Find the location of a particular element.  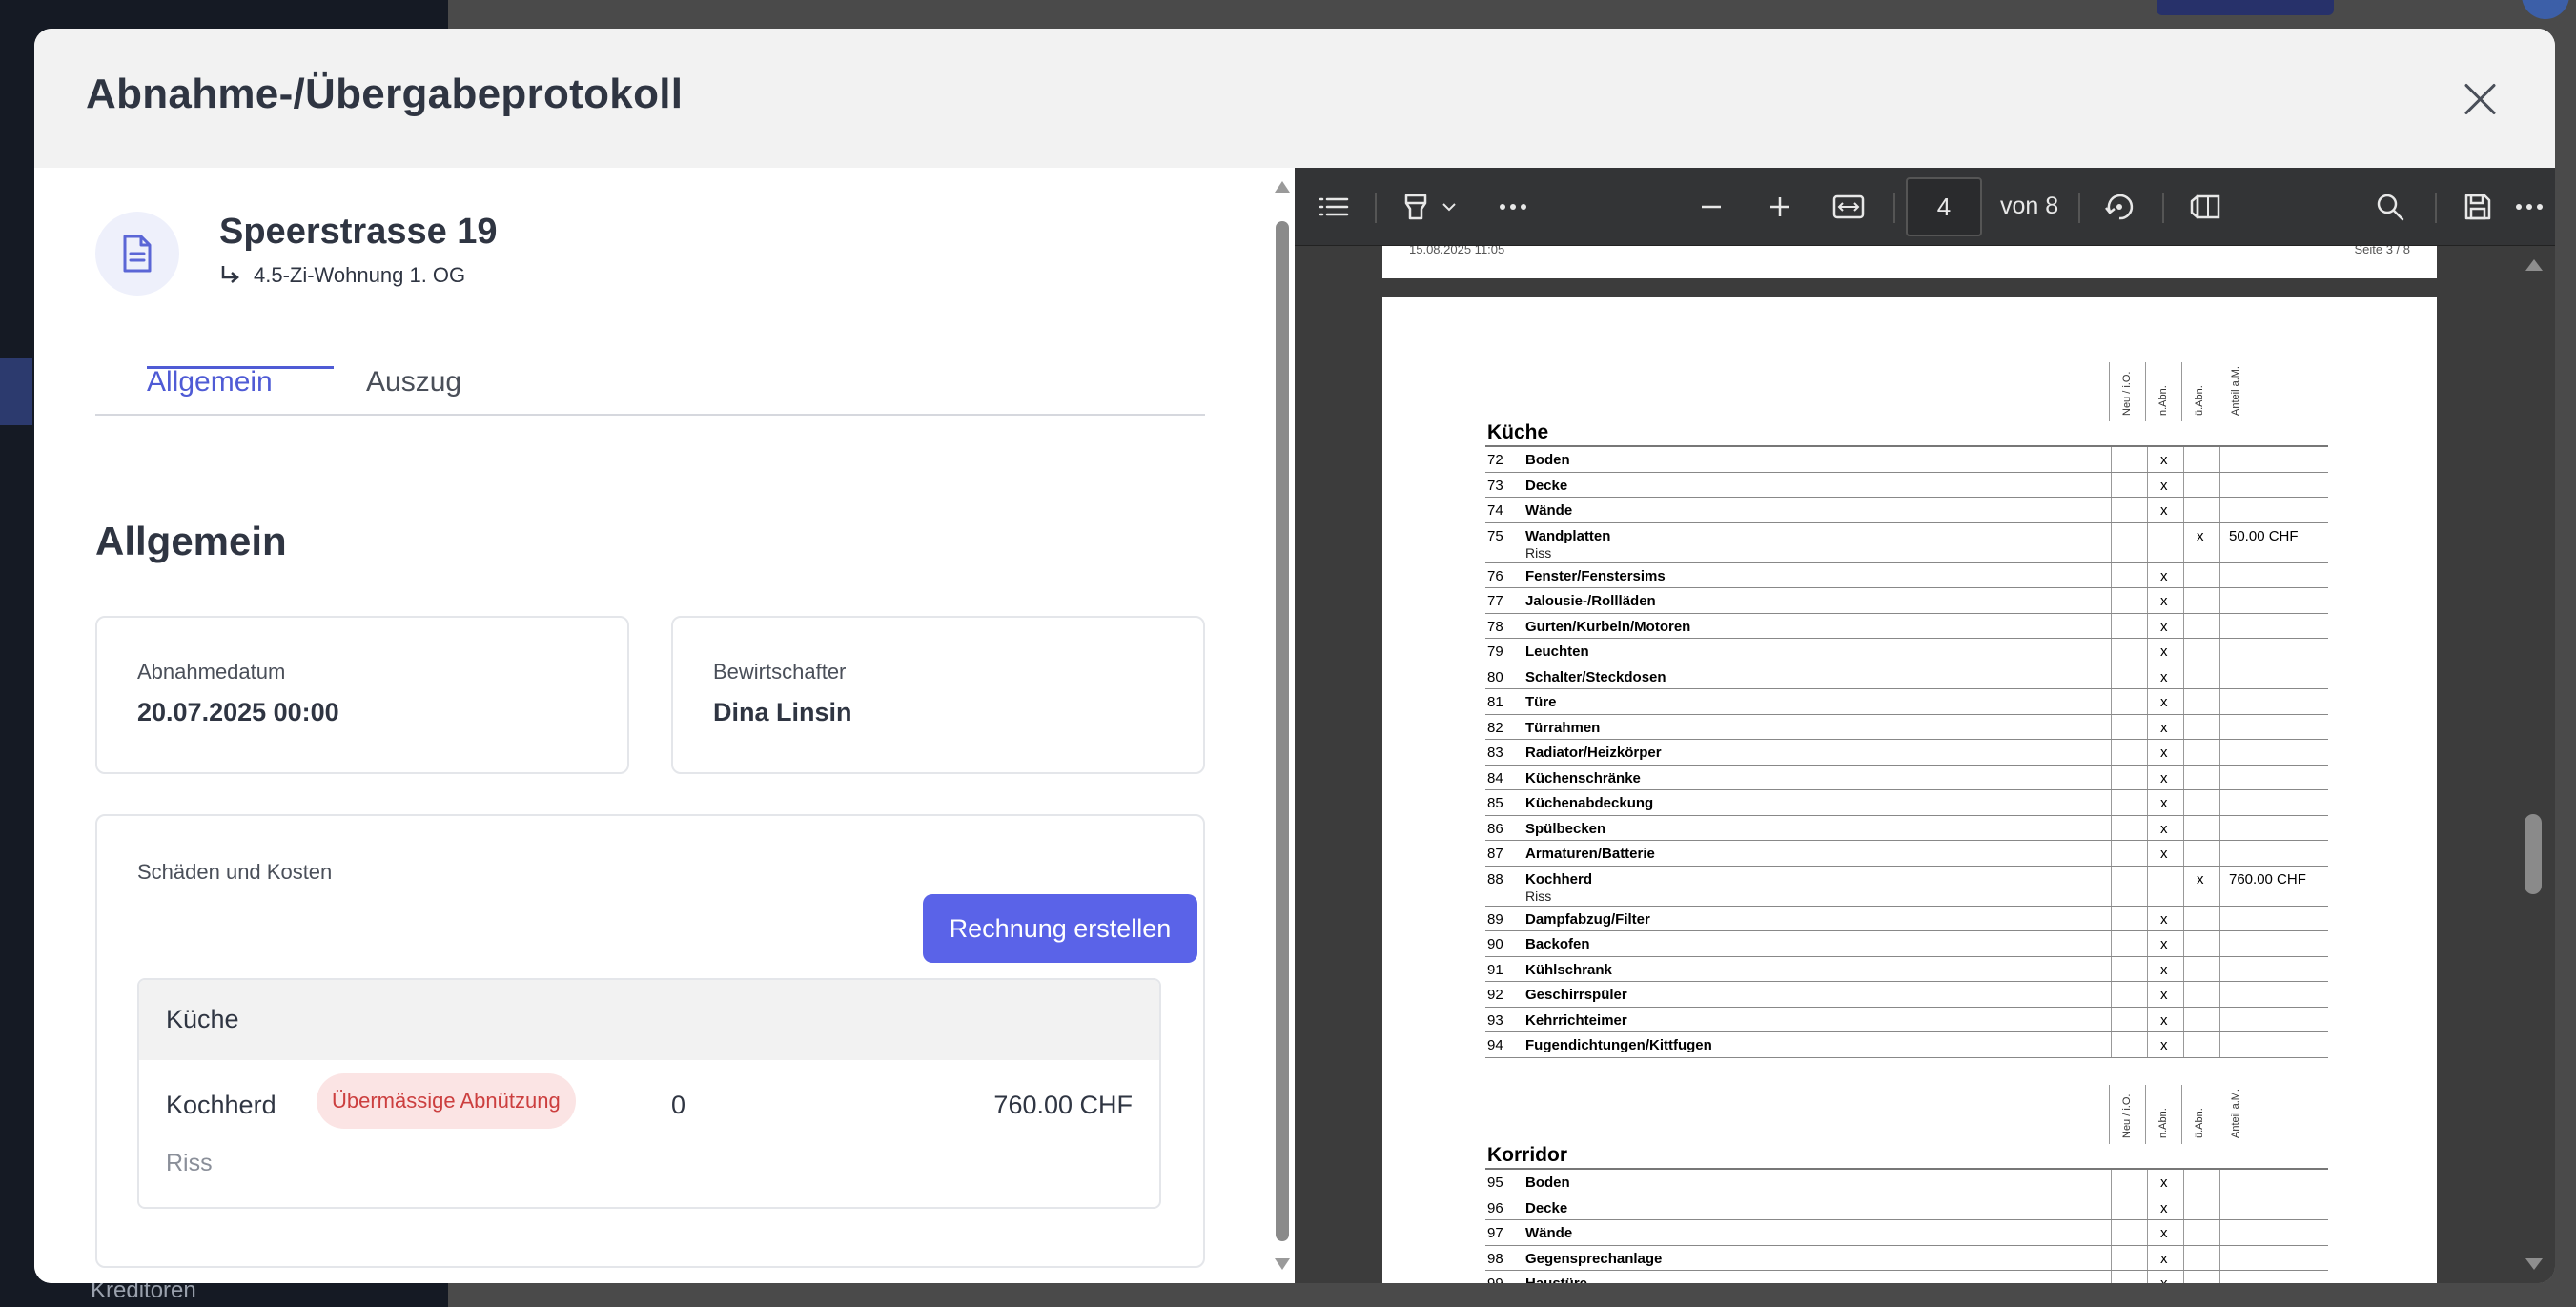

fit-width-icon is located at coordinates (1849, 207).